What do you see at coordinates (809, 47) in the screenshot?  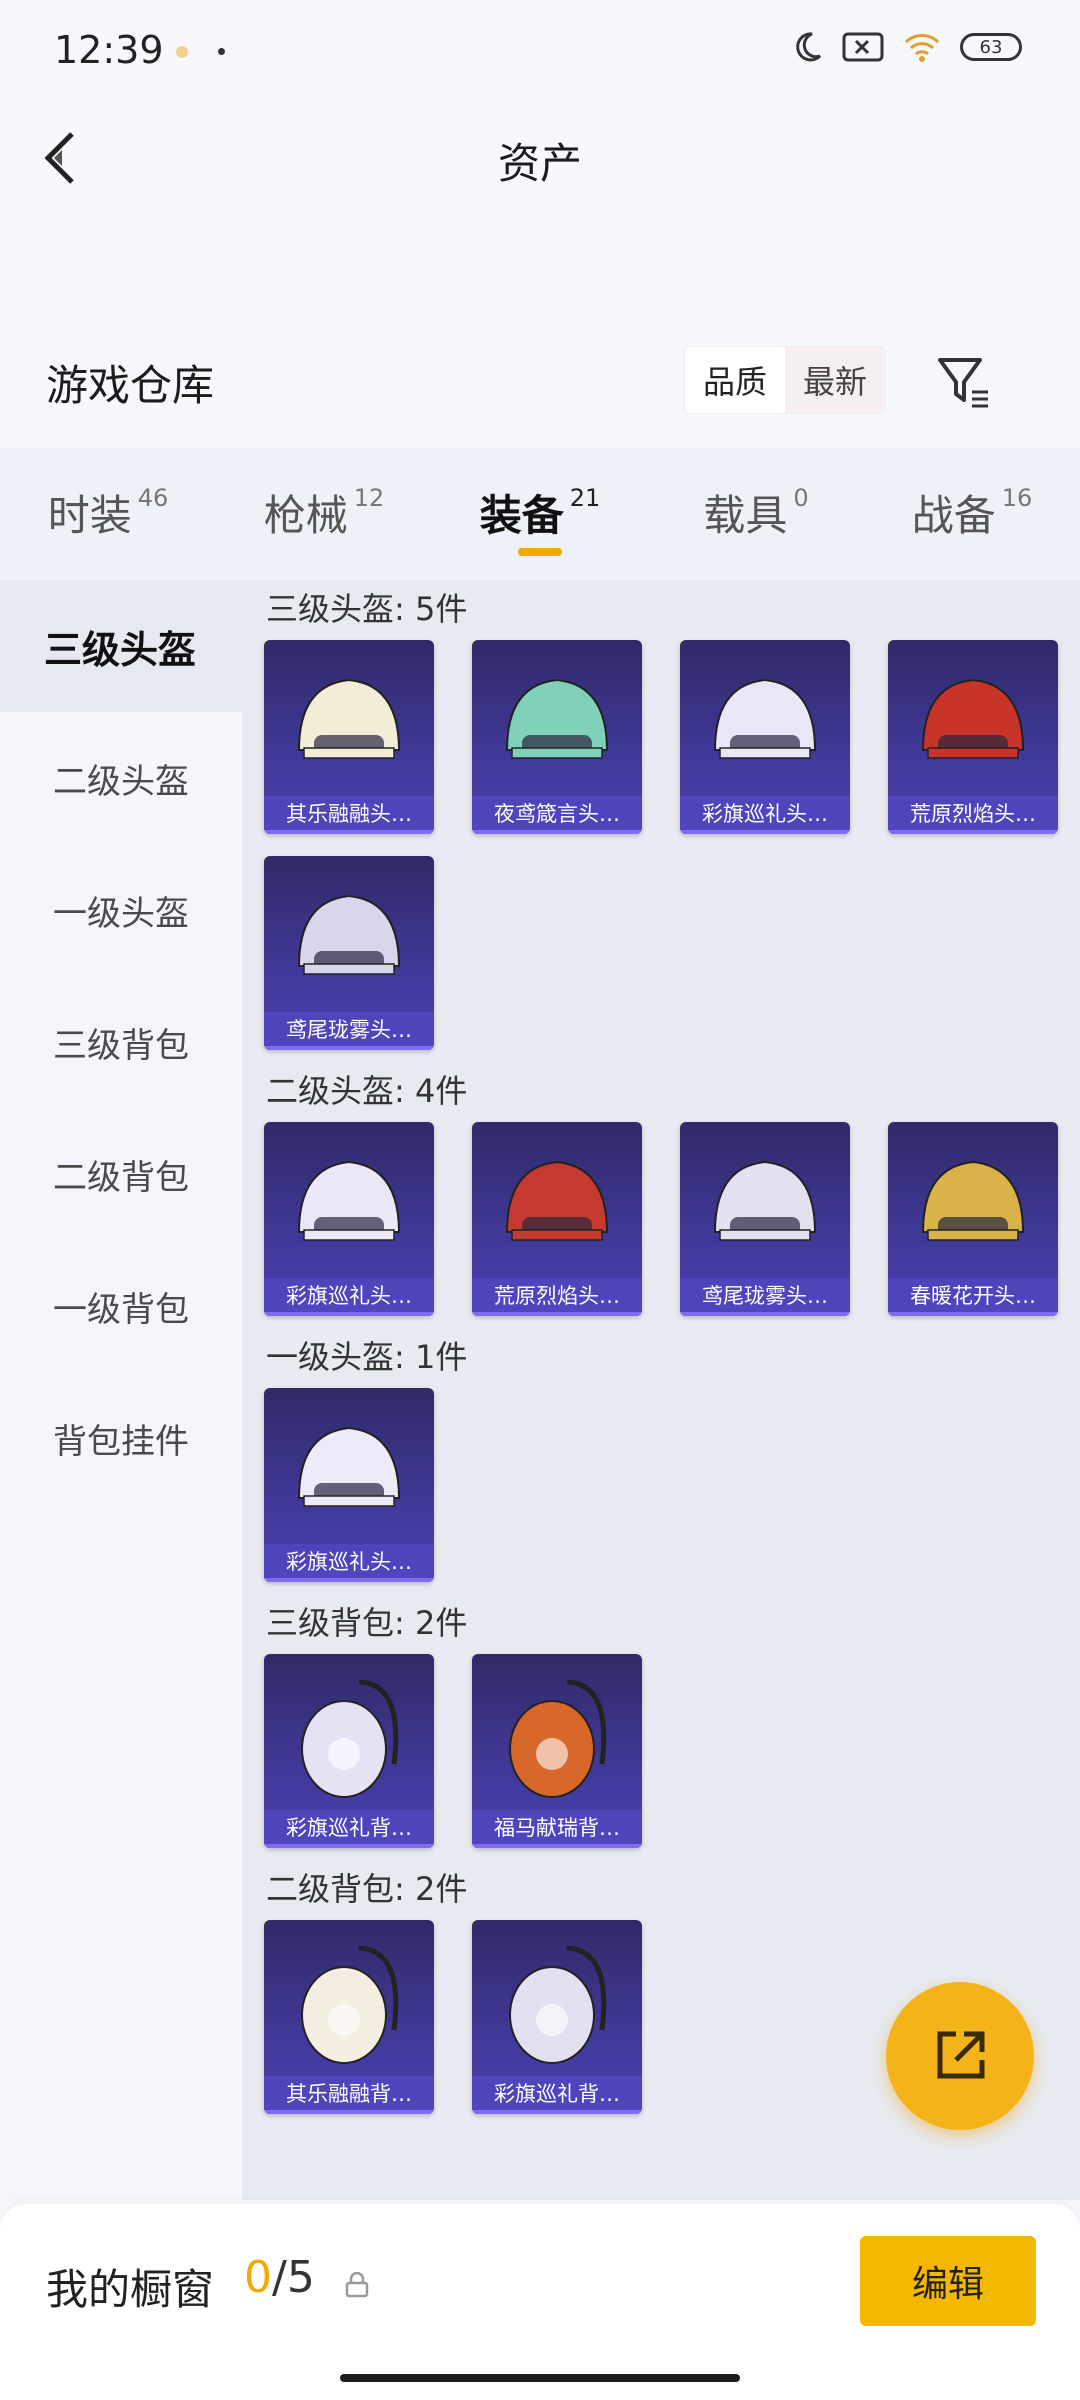 I see `moon-icon` at bounding box center [809, 47].